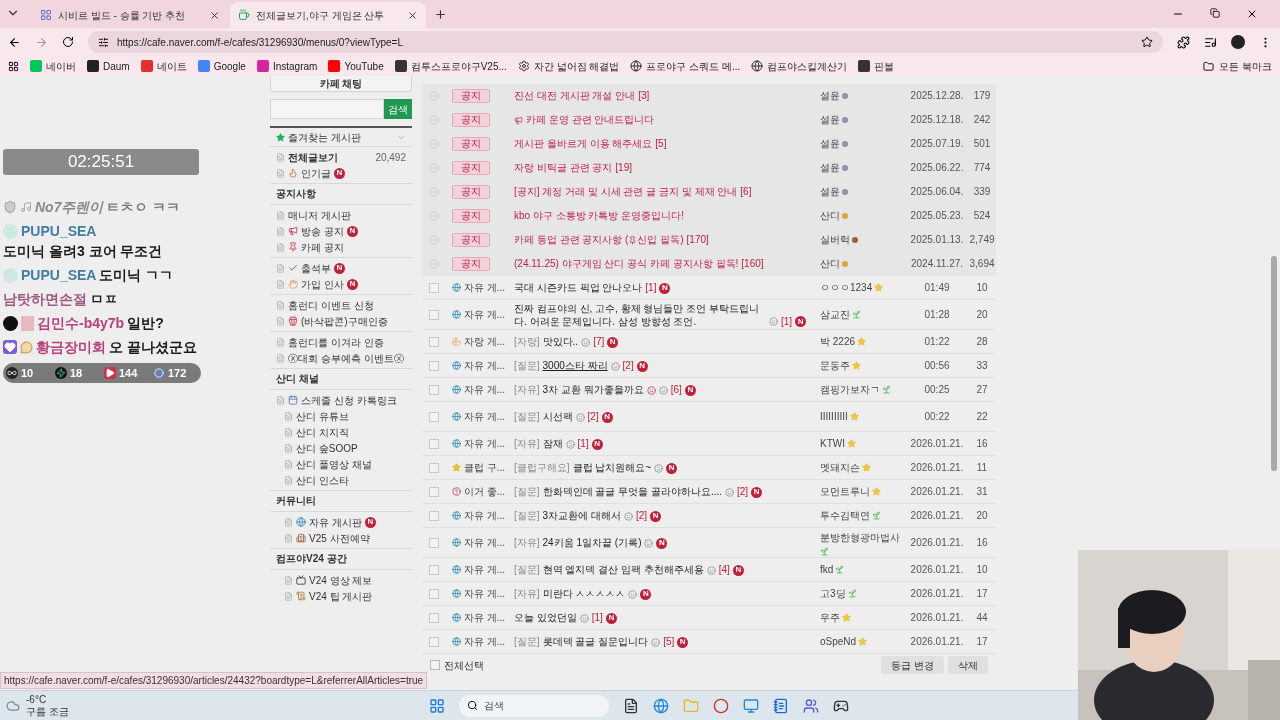 This screenshot has width=1280, height=720. Describe the element at coordinates (440, 14) in the screenshot. I see `new-tab-icon` at that location.